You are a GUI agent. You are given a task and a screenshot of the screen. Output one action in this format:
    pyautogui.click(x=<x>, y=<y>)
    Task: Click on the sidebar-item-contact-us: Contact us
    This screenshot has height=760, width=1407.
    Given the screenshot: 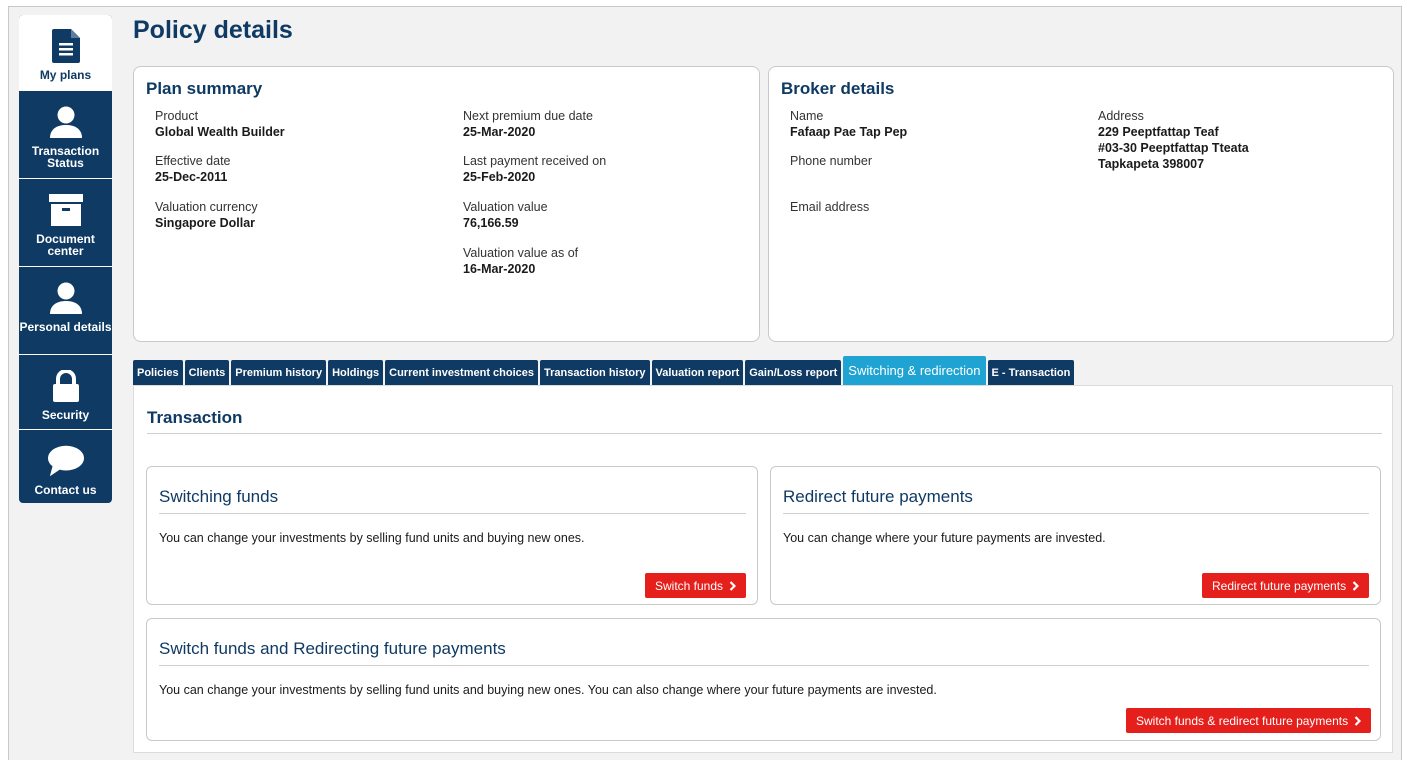 What is the action you would take?
    pyautogui.click(x=65, y=466)
    